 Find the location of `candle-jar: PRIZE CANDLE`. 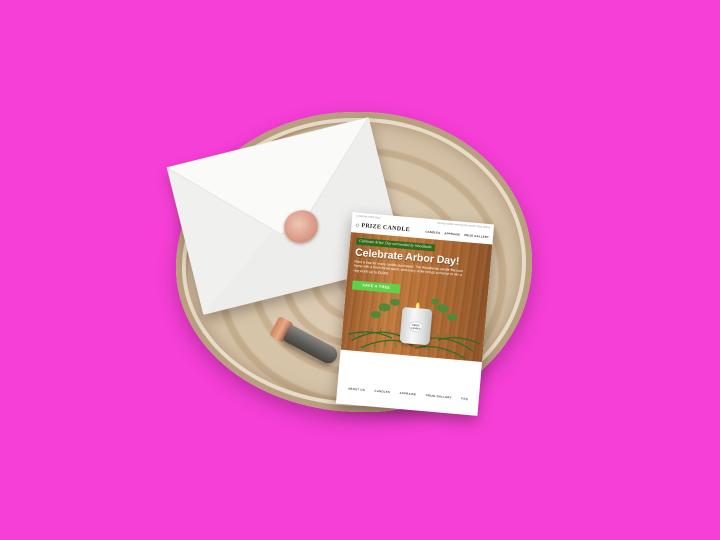

candle-jar: PRIZE CANDLE is located at coordinates (416, 326).